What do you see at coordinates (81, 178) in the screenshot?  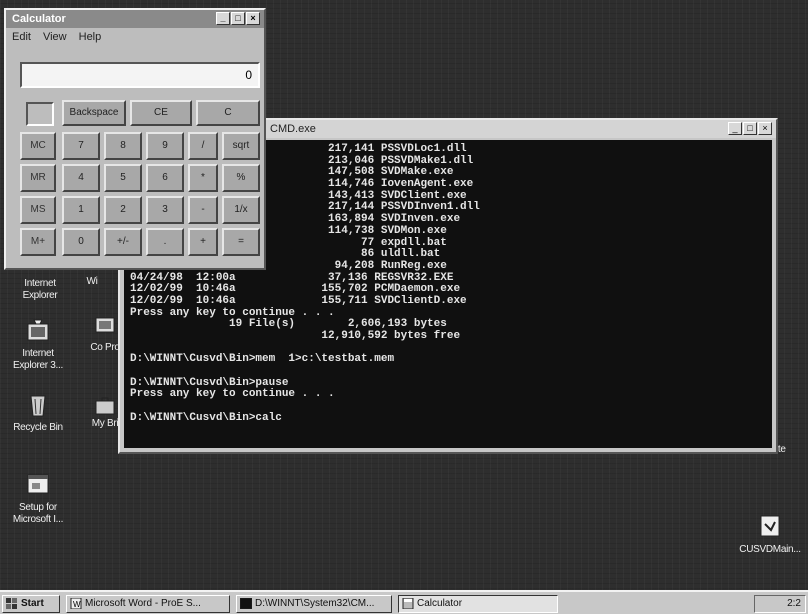 I see `calc-key: 4` at bounding box center [81, 178].